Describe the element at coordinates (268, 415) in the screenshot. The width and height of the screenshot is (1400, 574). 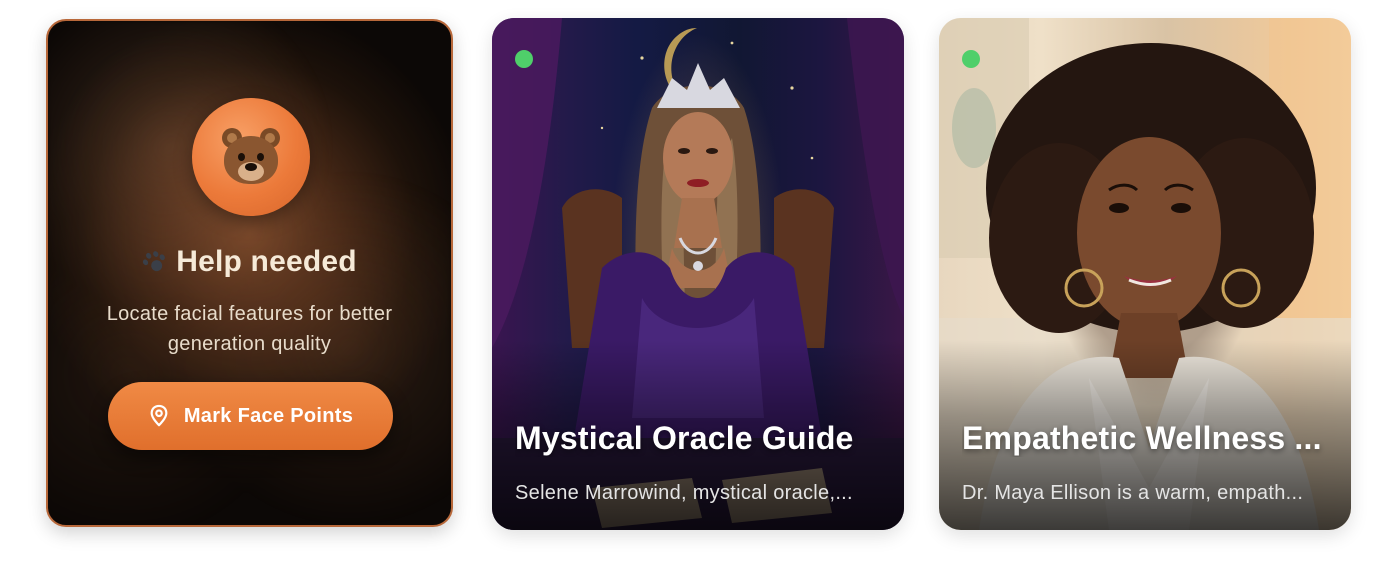
I see `mark-face-points-label: Mark Face Points` at that location.